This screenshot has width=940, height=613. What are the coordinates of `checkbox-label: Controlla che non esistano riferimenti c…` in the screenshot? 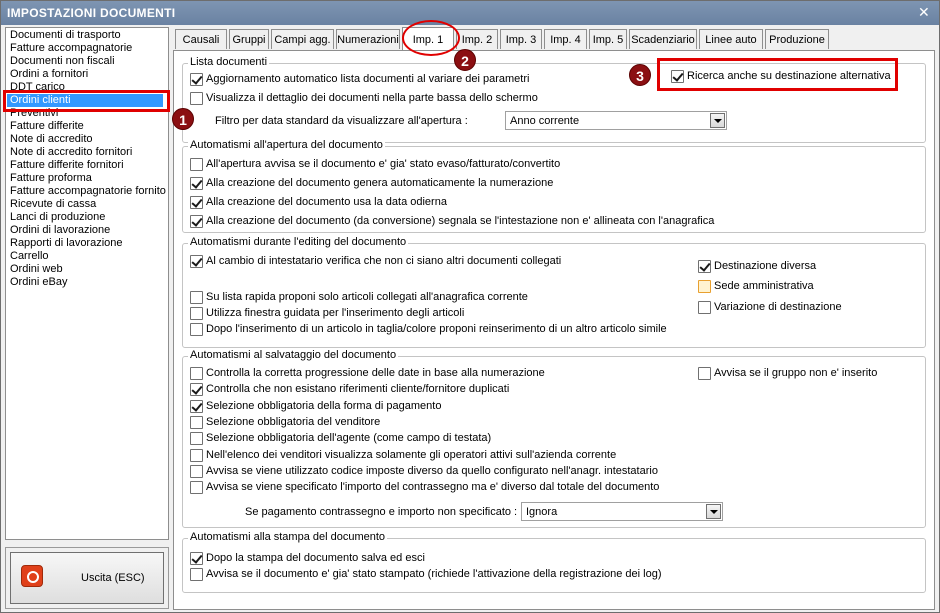 It's located at (358, 389).